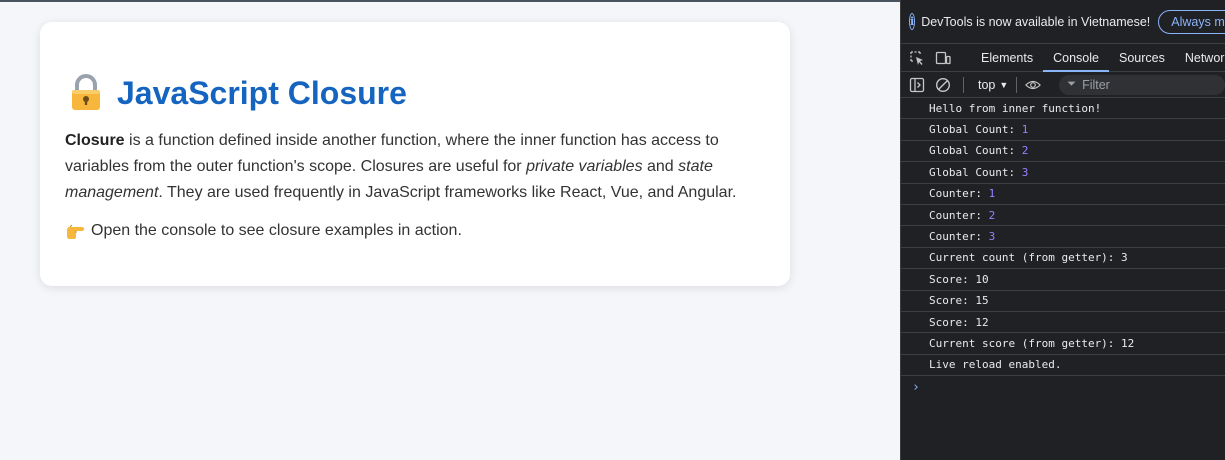  I want to click on device-toolbar-icon, so click(943, 58).